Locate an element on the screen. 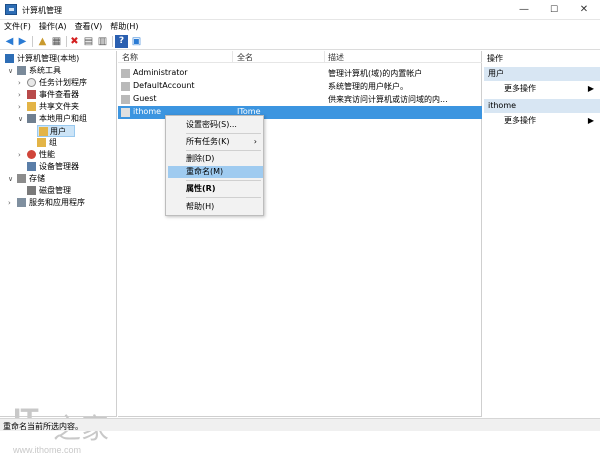 The width and height of the screenshot is (600, 458). computer-icon is located at coordinates (9, 58).